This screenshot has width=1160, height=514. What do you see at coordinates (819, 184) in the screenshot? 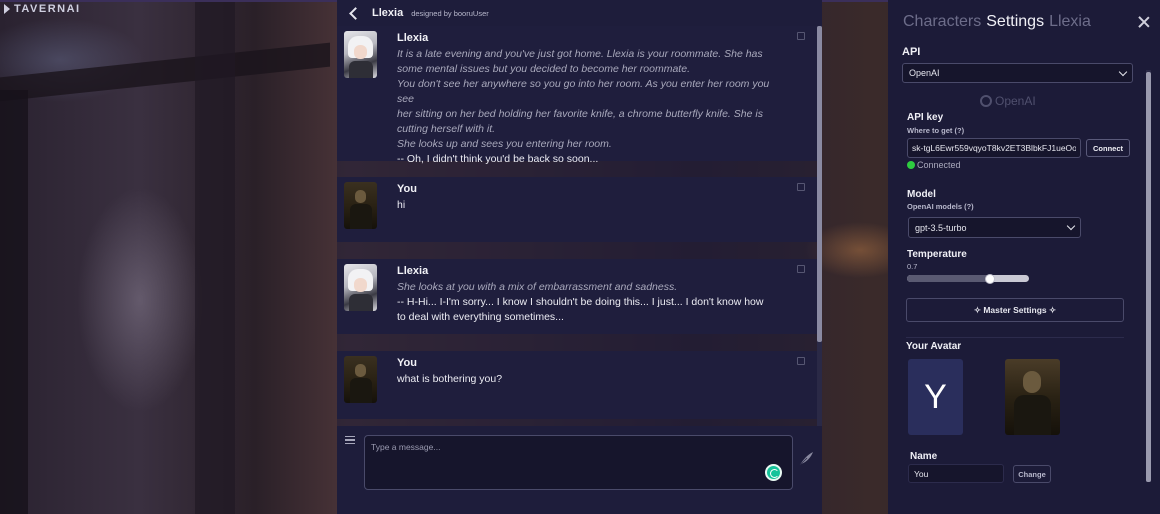
I see `chat-scroll-thumb` at bounding box center [819, 184].